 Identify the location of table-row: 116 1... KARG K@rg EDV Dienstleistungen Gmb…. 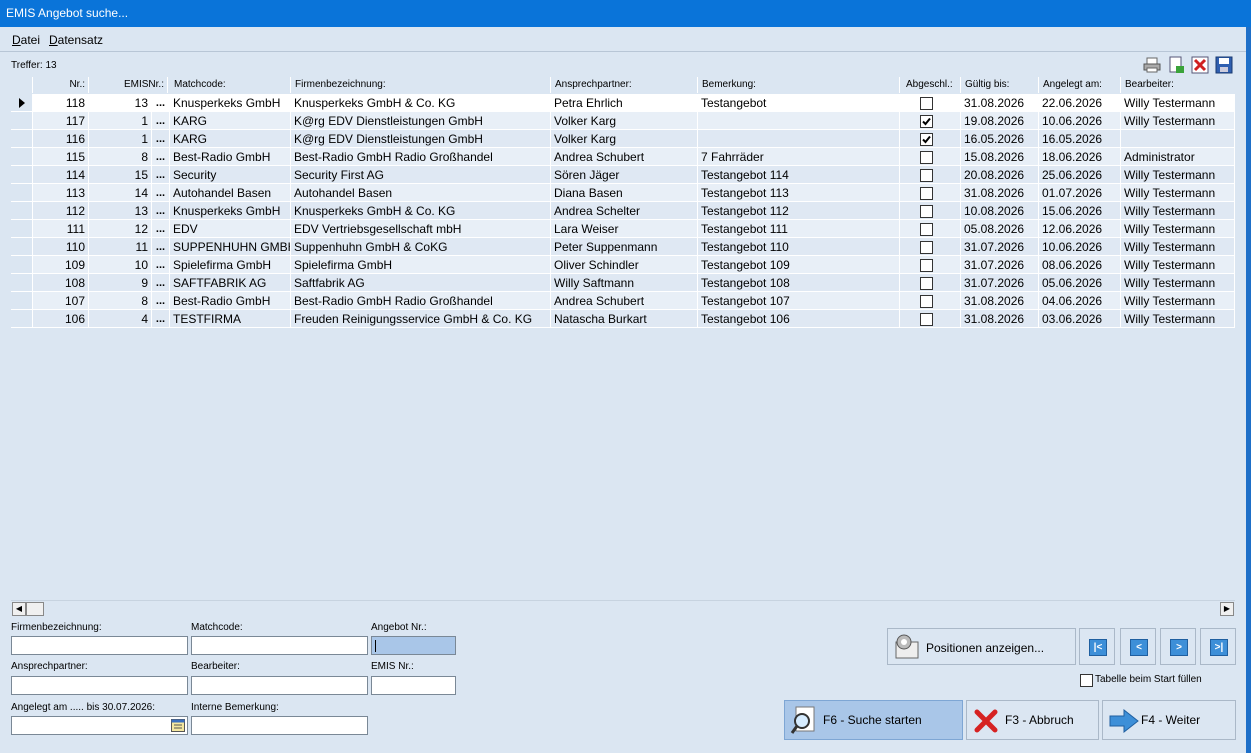
(623, 139).